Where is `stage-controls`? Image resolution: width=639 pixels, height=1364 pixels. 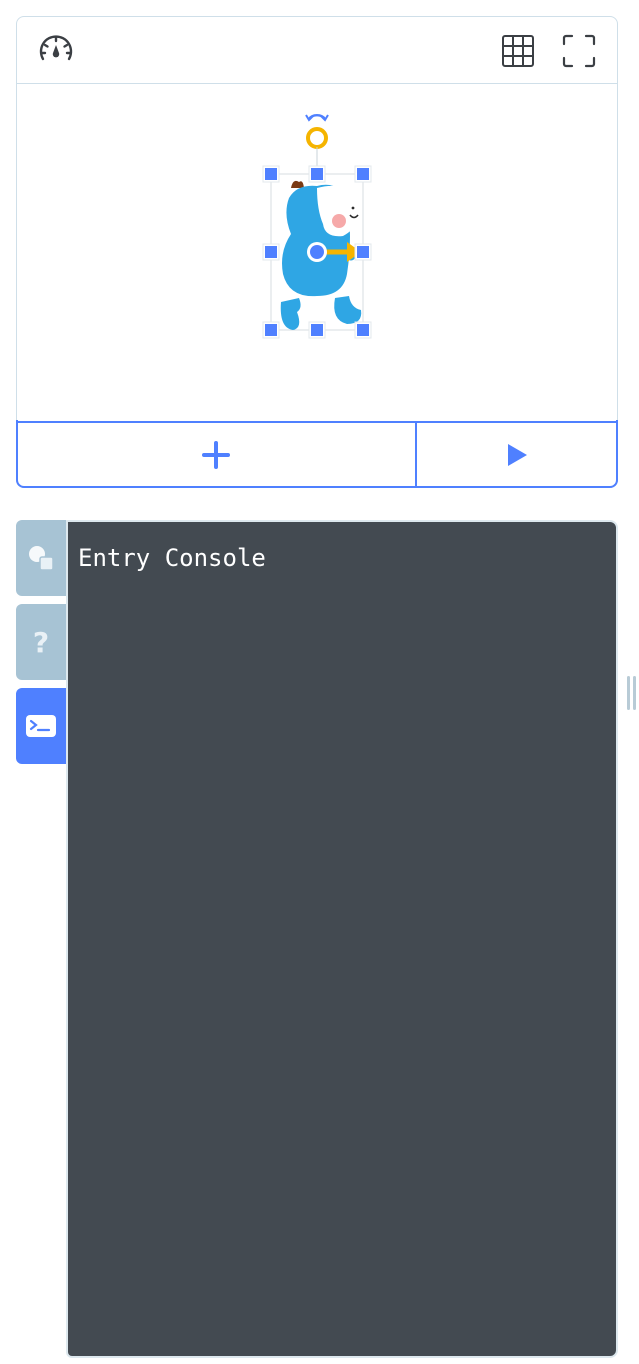 stage-controls is located at coordinates (317, 454).